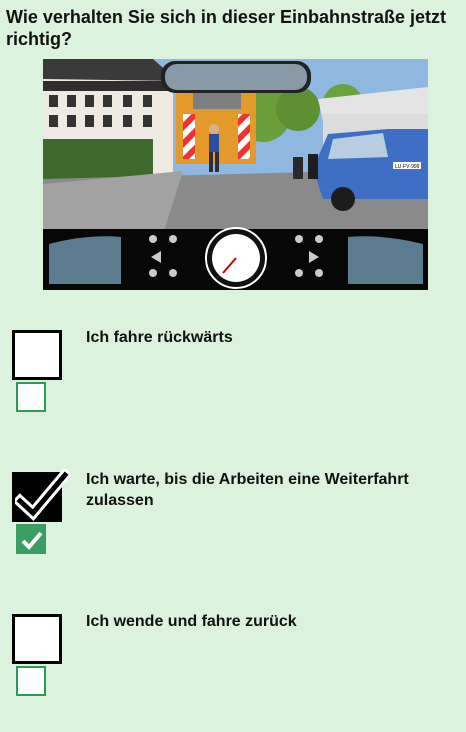 The height and width of the screenshot is (732, 466). I want to click on answer-label: Ich fahre rückwärts, so click(159, 337).